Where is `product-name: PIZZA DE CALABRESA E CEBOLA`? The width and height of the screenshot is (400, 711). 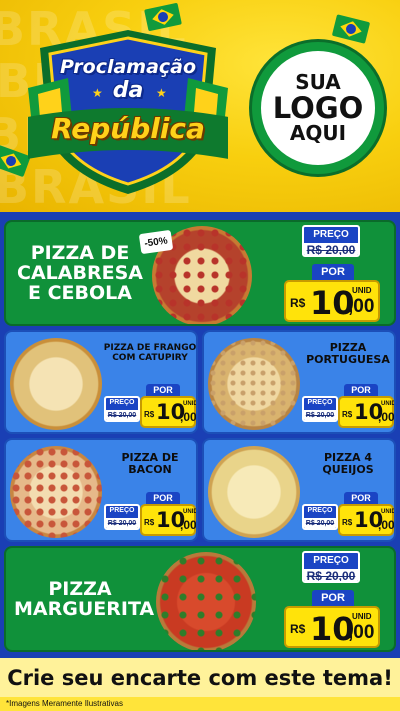 product-name: PIZZA DE CALABRESA E CEBOLA is located at coordinates (80, 273).